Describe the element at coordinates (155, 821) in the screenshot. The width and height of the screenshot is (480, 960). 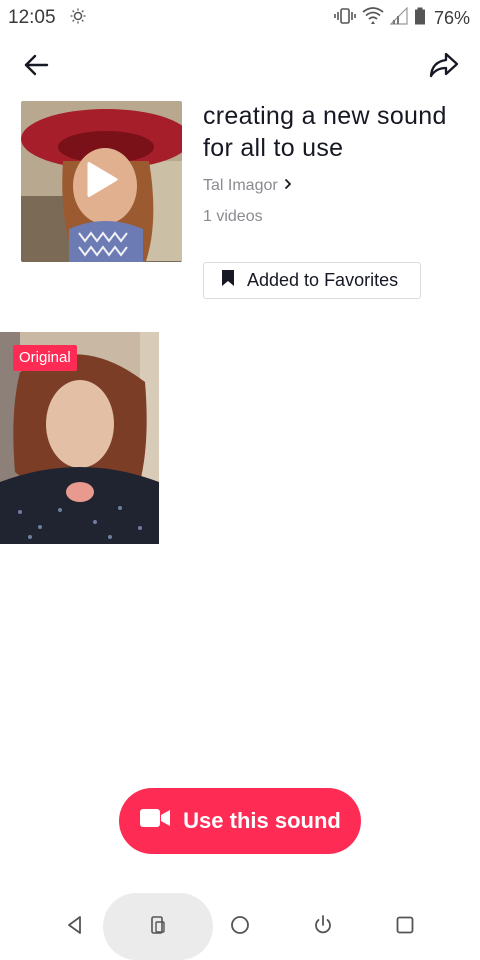
I see `video-camera-icon` at that location.